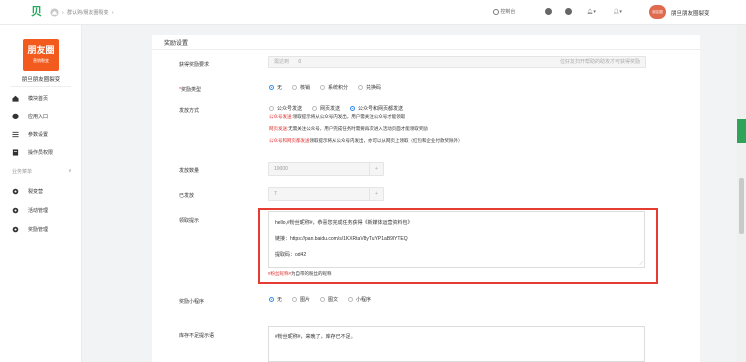 The height and width of the screenshot is (362, 746). I want to click on send-method-both: 公众号和网页都发送, so click(376, 108).